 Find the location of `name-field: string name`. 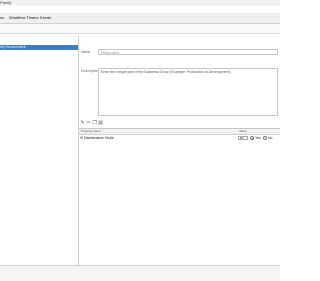

name-field: string name is located at coordinates (188, 52).